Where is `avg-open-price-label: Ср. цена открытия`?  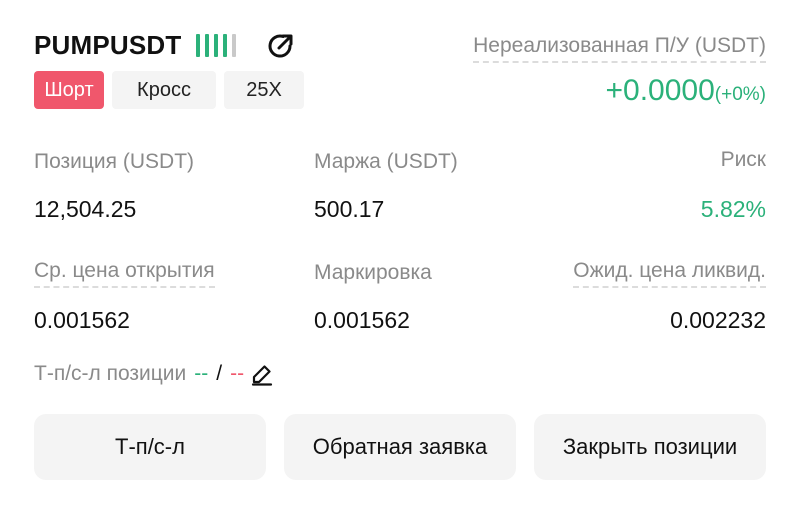 avg-open-price-label: Ср. цена открытия is located at coordinates (124, 273).